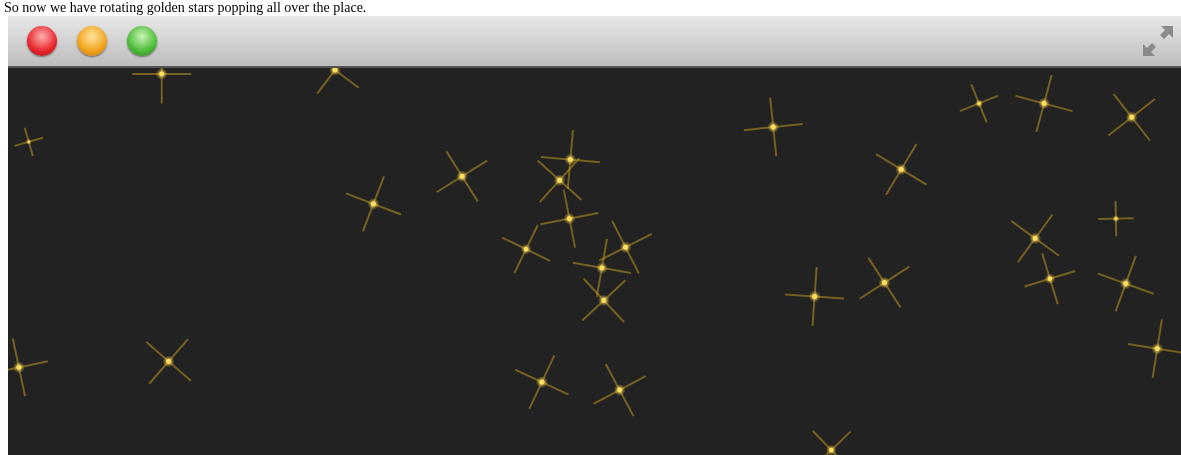 This screenshot has width=1181, height=455. Describe the element at coordinates (92, 41) in the screenshot. I see `minimize-button` at that location.